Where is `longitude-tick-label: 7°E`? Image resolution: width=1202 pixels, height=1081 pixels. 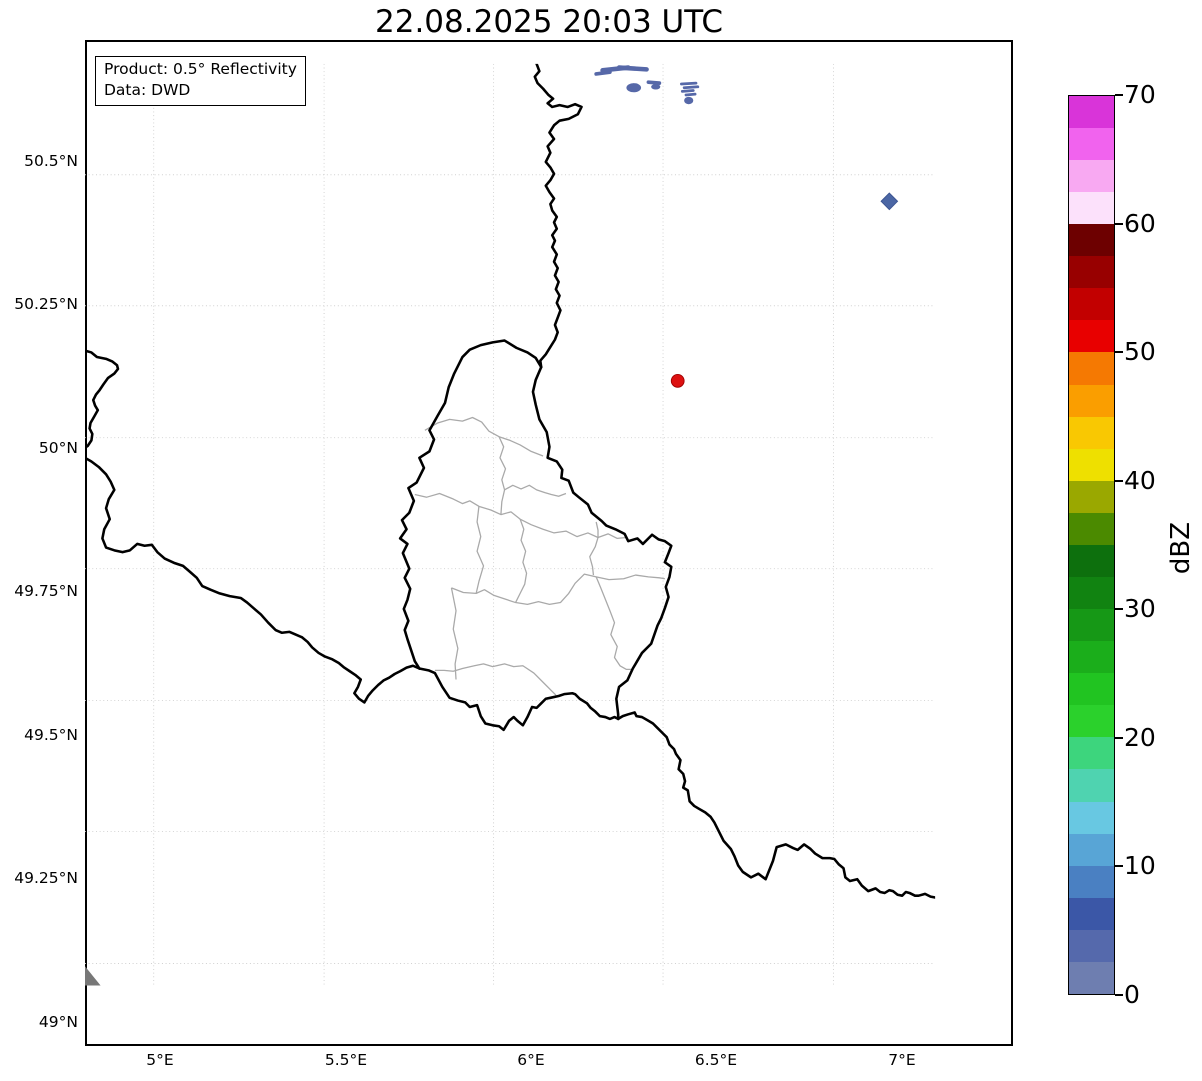 longitude-tick-label: 7°E is located at coordinates (902, 1060).